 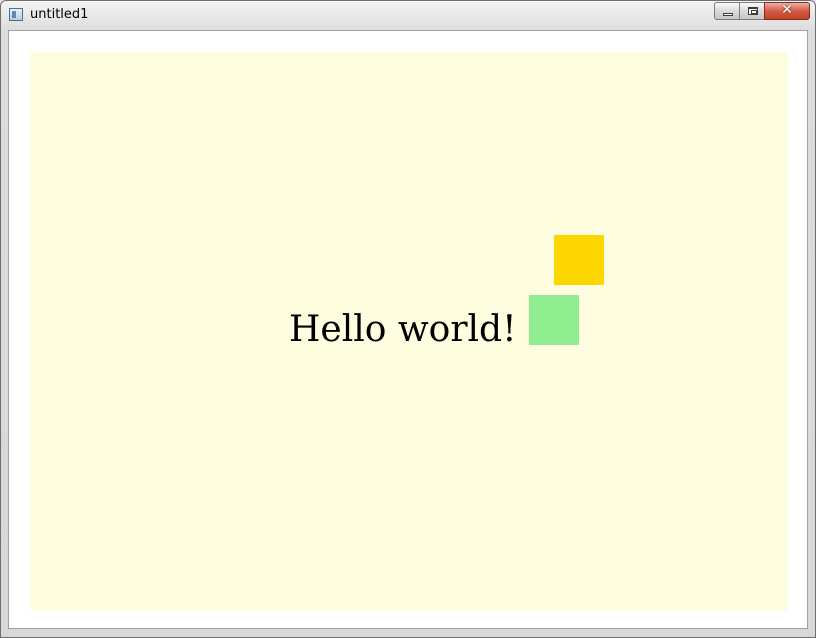 I want to click on maximize-icon, so click(x=753, y=11).